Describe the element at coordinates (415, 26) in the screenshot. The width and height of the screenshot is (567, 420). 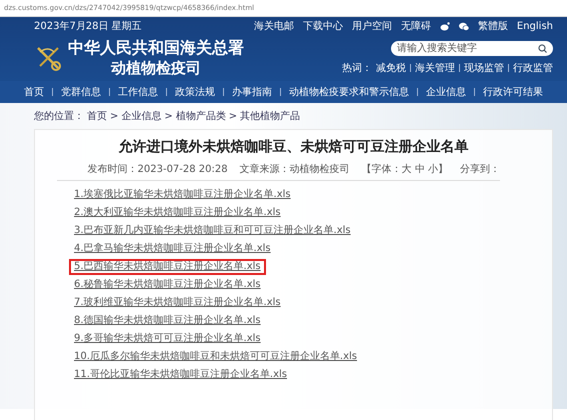
I see `top-link: 无障碍` at that location.